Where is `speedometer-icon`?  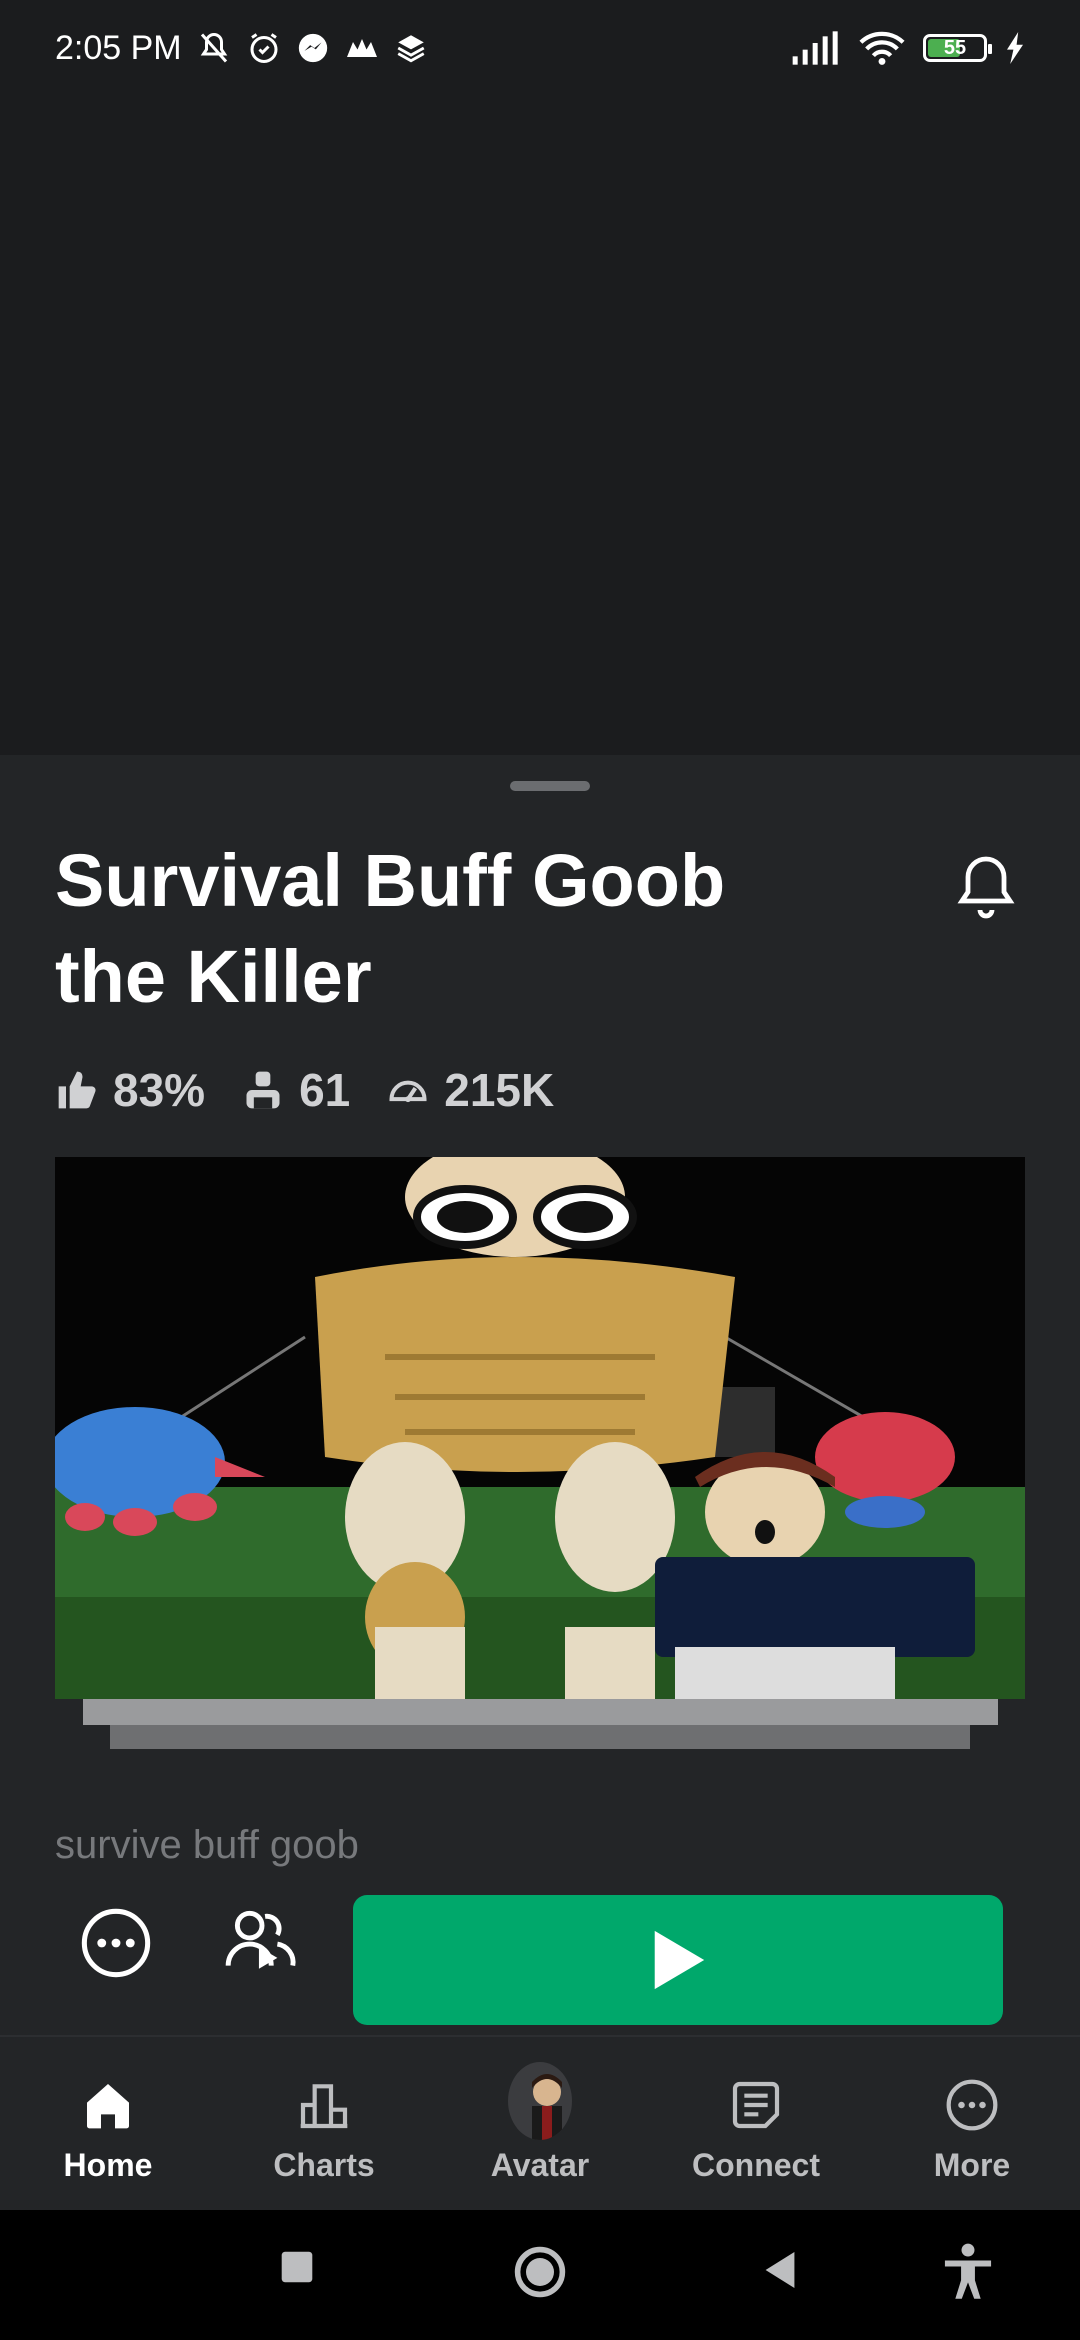 speedometer-icon is located at coordinates (408, 1091).